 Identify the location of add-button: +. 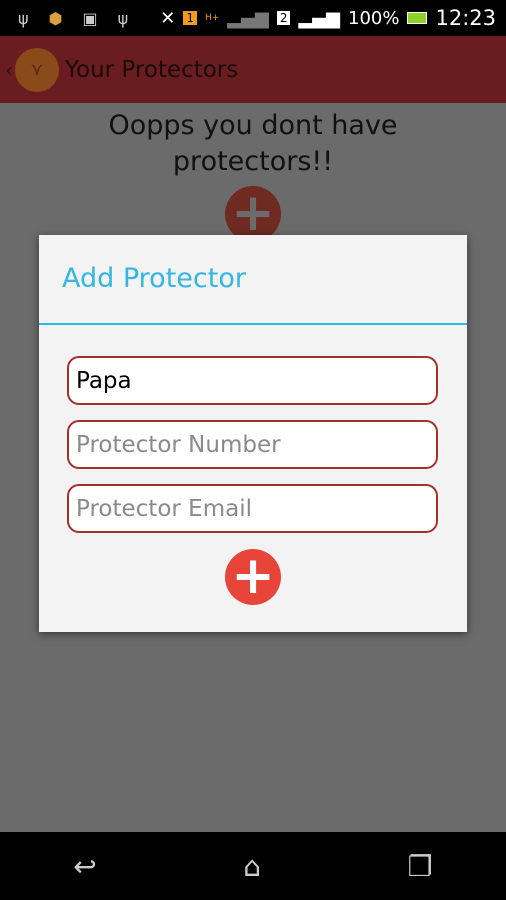
(253, 577).